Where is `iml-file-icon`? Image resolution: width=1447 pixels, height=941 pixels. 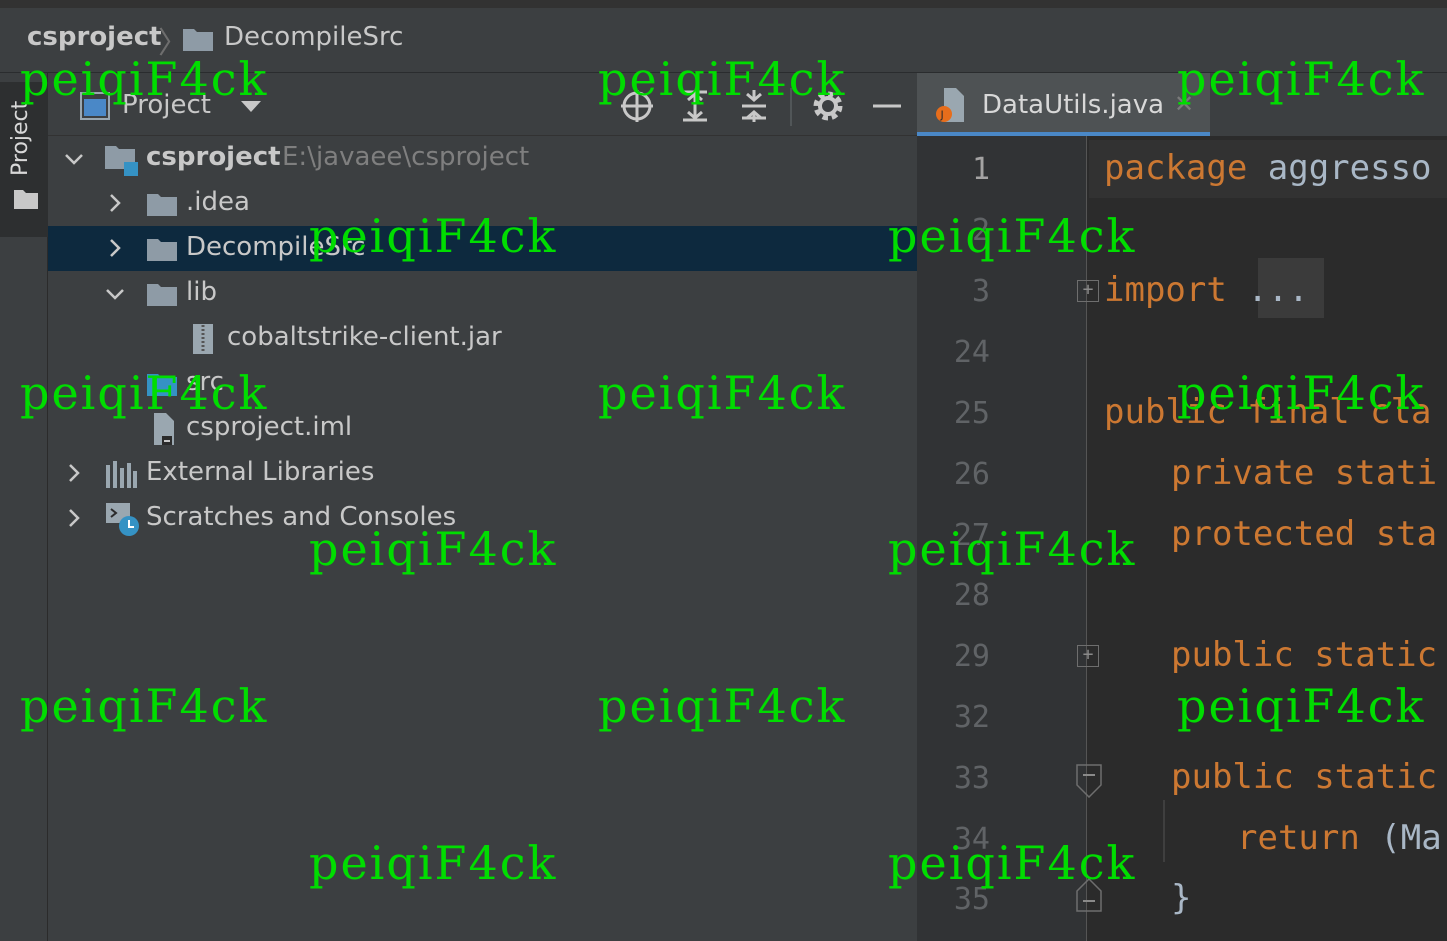
iml-file-icon is located at coordinates (164, 429).